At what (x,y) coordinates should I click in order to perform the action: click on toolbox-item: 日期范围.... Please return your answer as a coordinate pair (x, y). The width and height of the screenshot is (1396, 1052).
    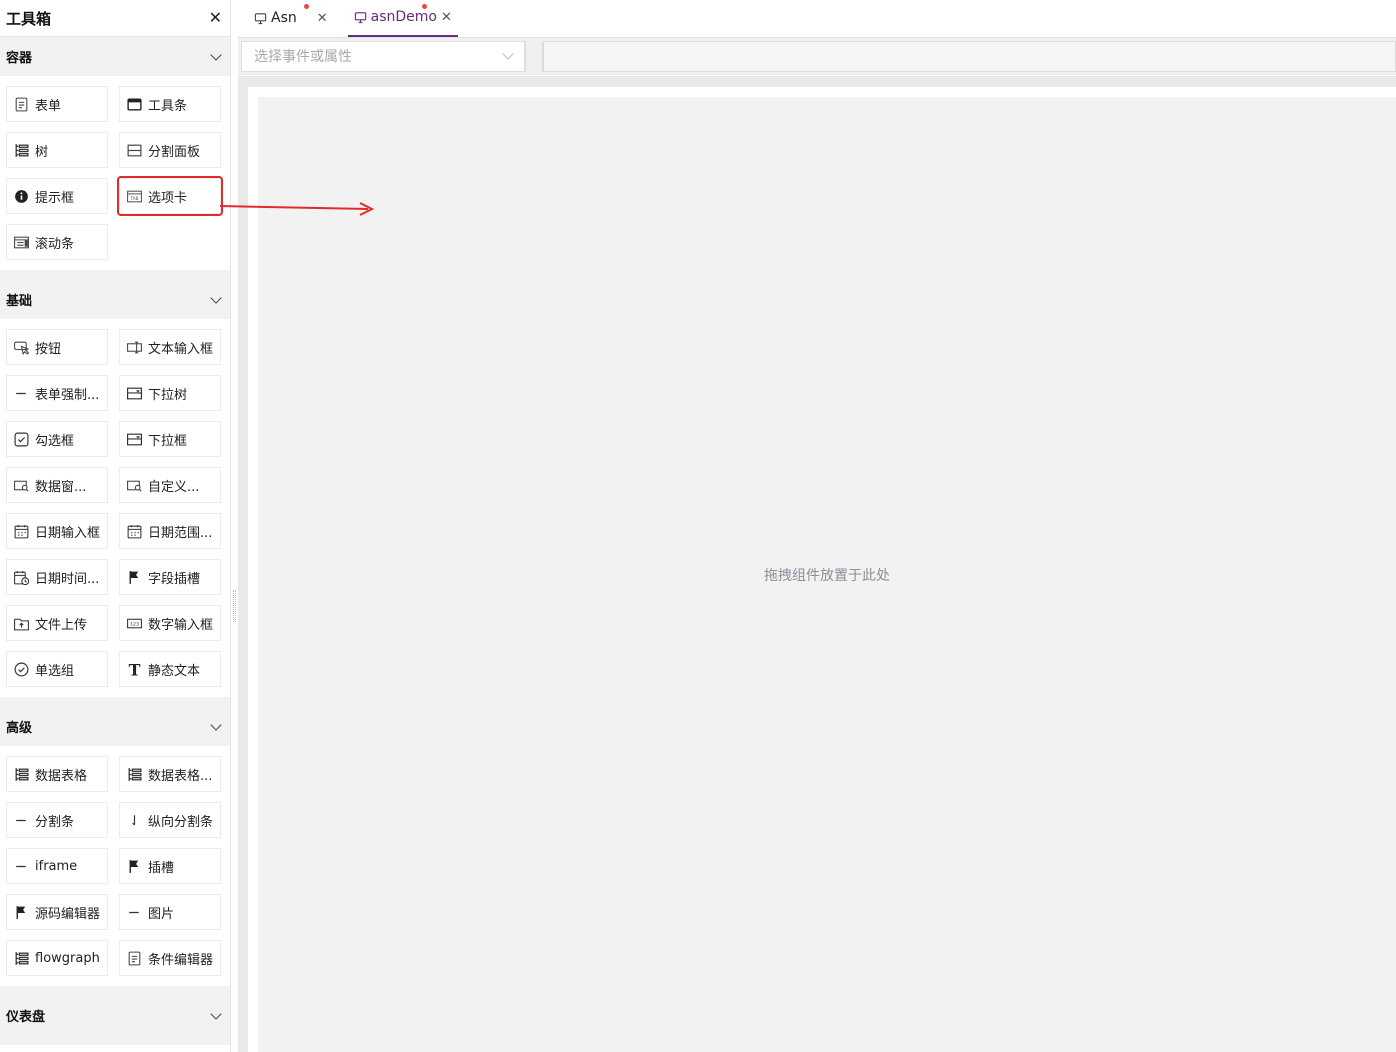
    Looking at the image, I should click on (170, 531).